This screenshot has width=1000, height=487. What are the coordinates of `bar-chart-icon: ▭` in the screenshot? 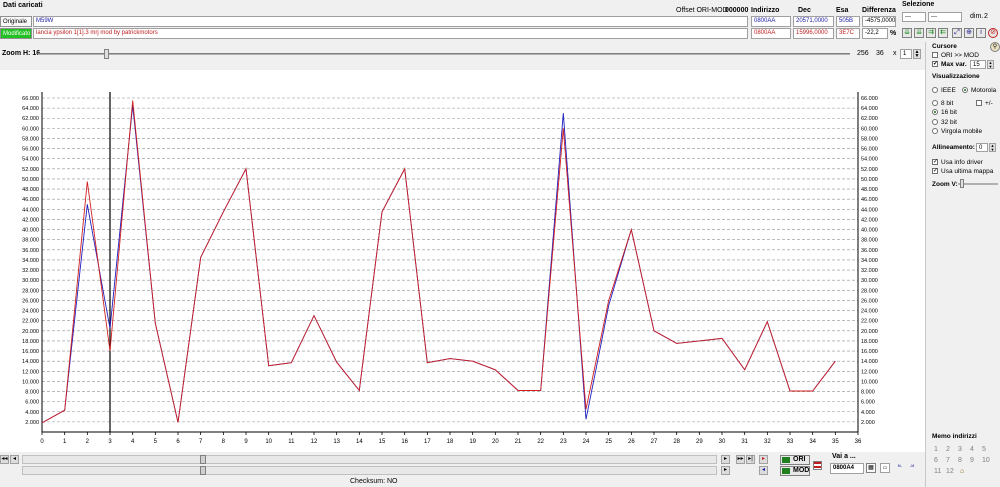 It's located at (885, 468).